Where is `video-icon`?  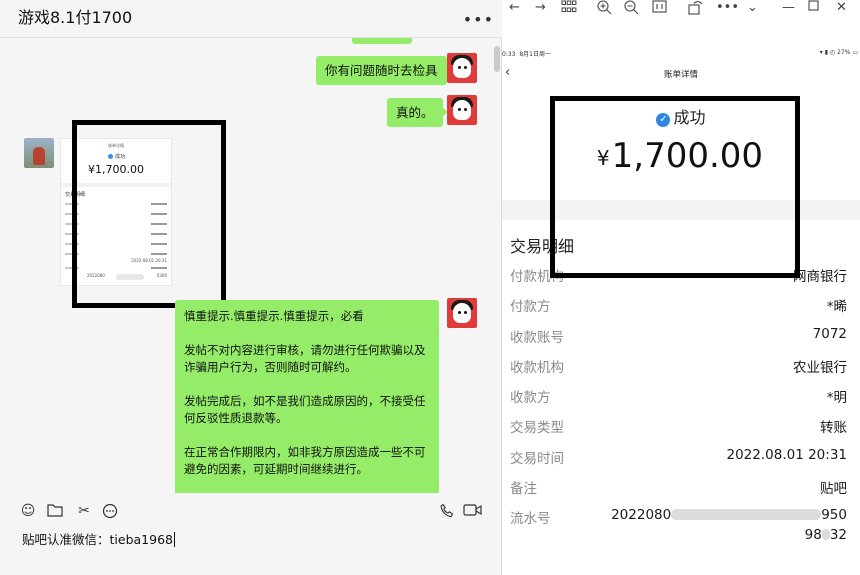
video-icon is located at coordinates (473, 511).